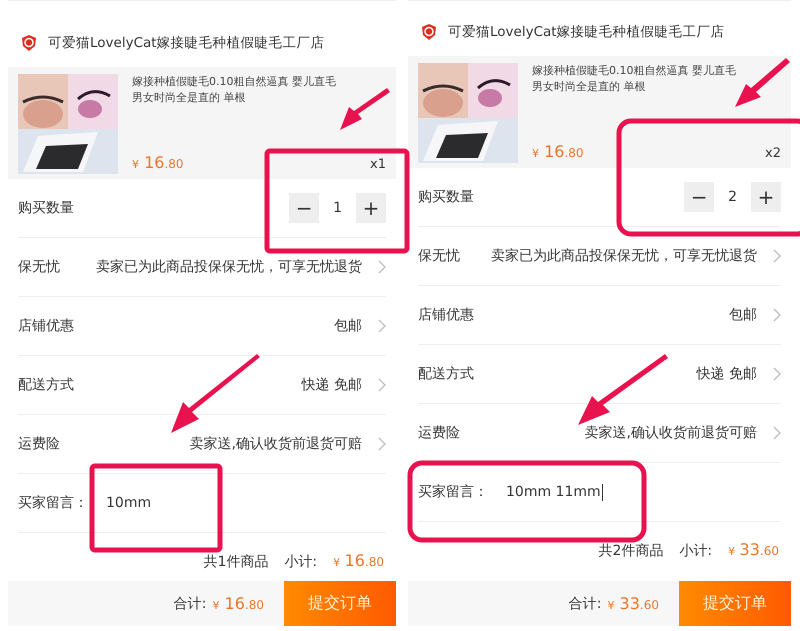 The width and height of the screenshot is (800, 631). What do you see at coordinates (753, 549) in the screenshot?
I see `subtotal-price: ¥ 33.60` at bounding box center [753, 549].